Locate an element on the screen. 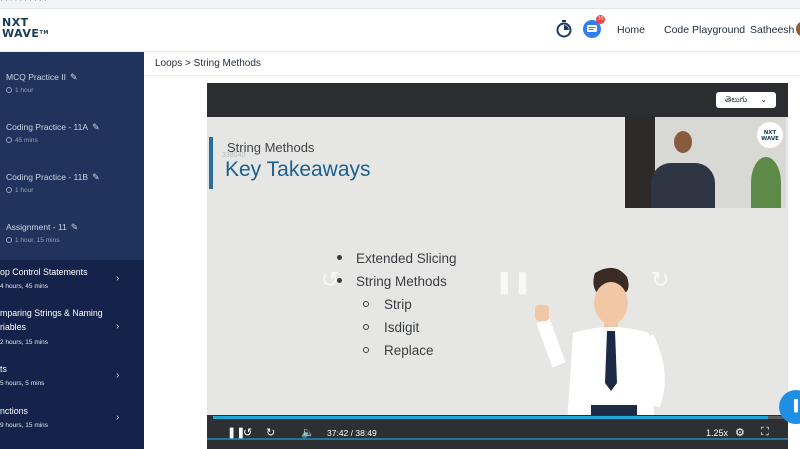 This screenshot has width=800, height=449. section-duration: 5 hours, 5 mins is located at coordinates (22, 383).